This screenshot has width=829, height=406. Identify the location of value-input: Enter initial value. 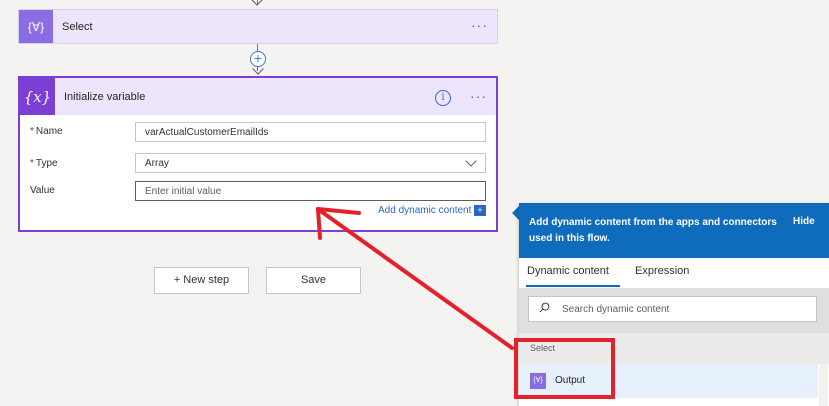
(310, 191).